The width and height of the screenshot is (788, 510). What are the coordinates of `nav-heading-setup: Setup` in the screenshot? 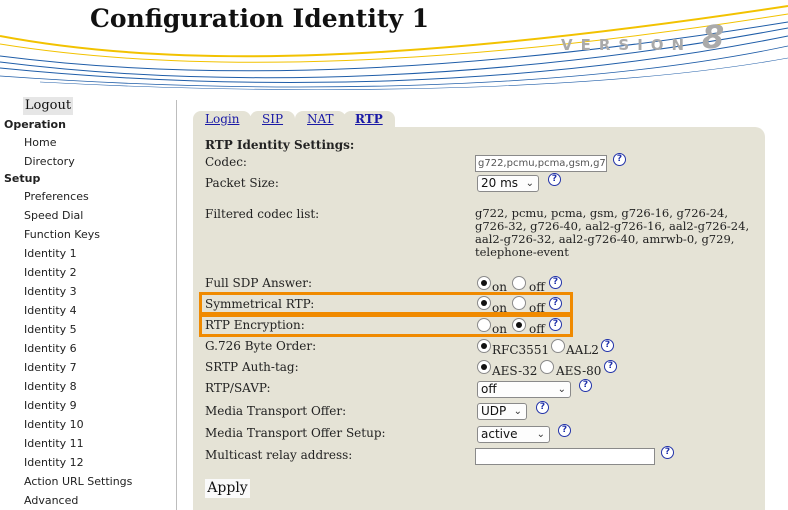 It's located at (22, 178).